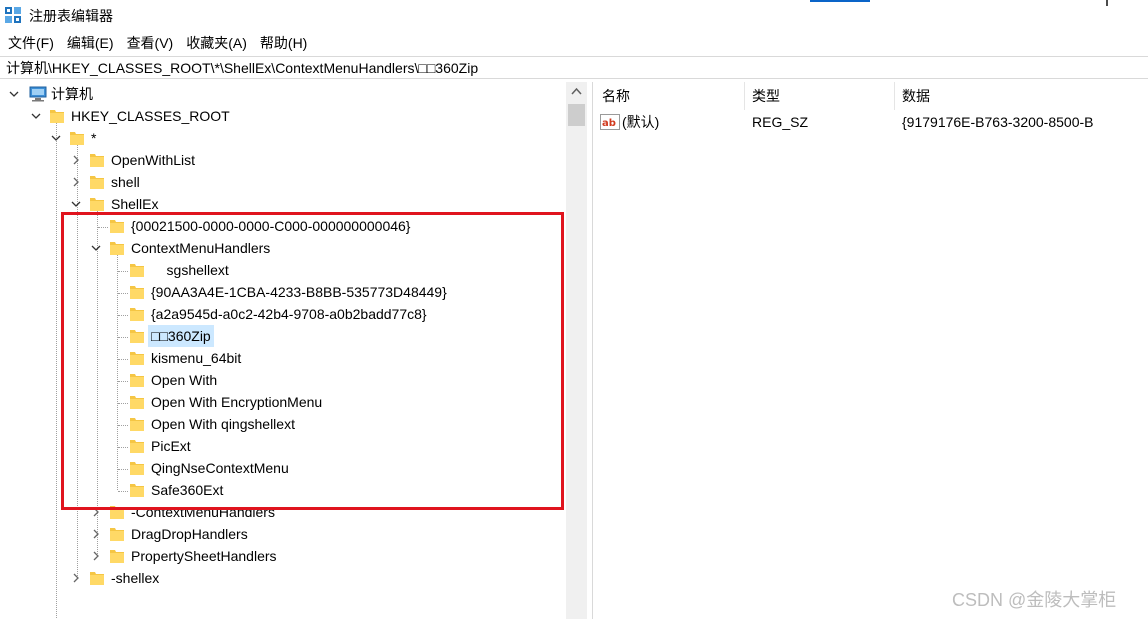 This screenshot has width=1148, height=619. I want to click on tree-item-hkcr: HKEY_CLASSES_ROOT, so click(280, 116).